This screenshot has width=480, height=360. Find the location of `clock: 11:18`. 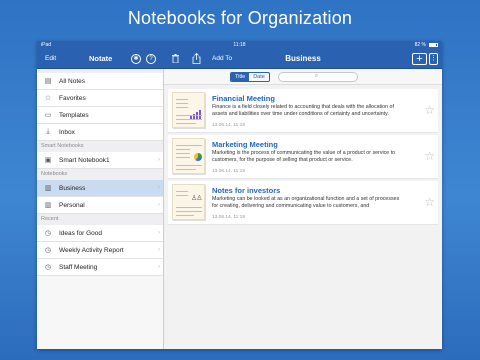

clock: 11:18 is located at coordinates (239, 45).